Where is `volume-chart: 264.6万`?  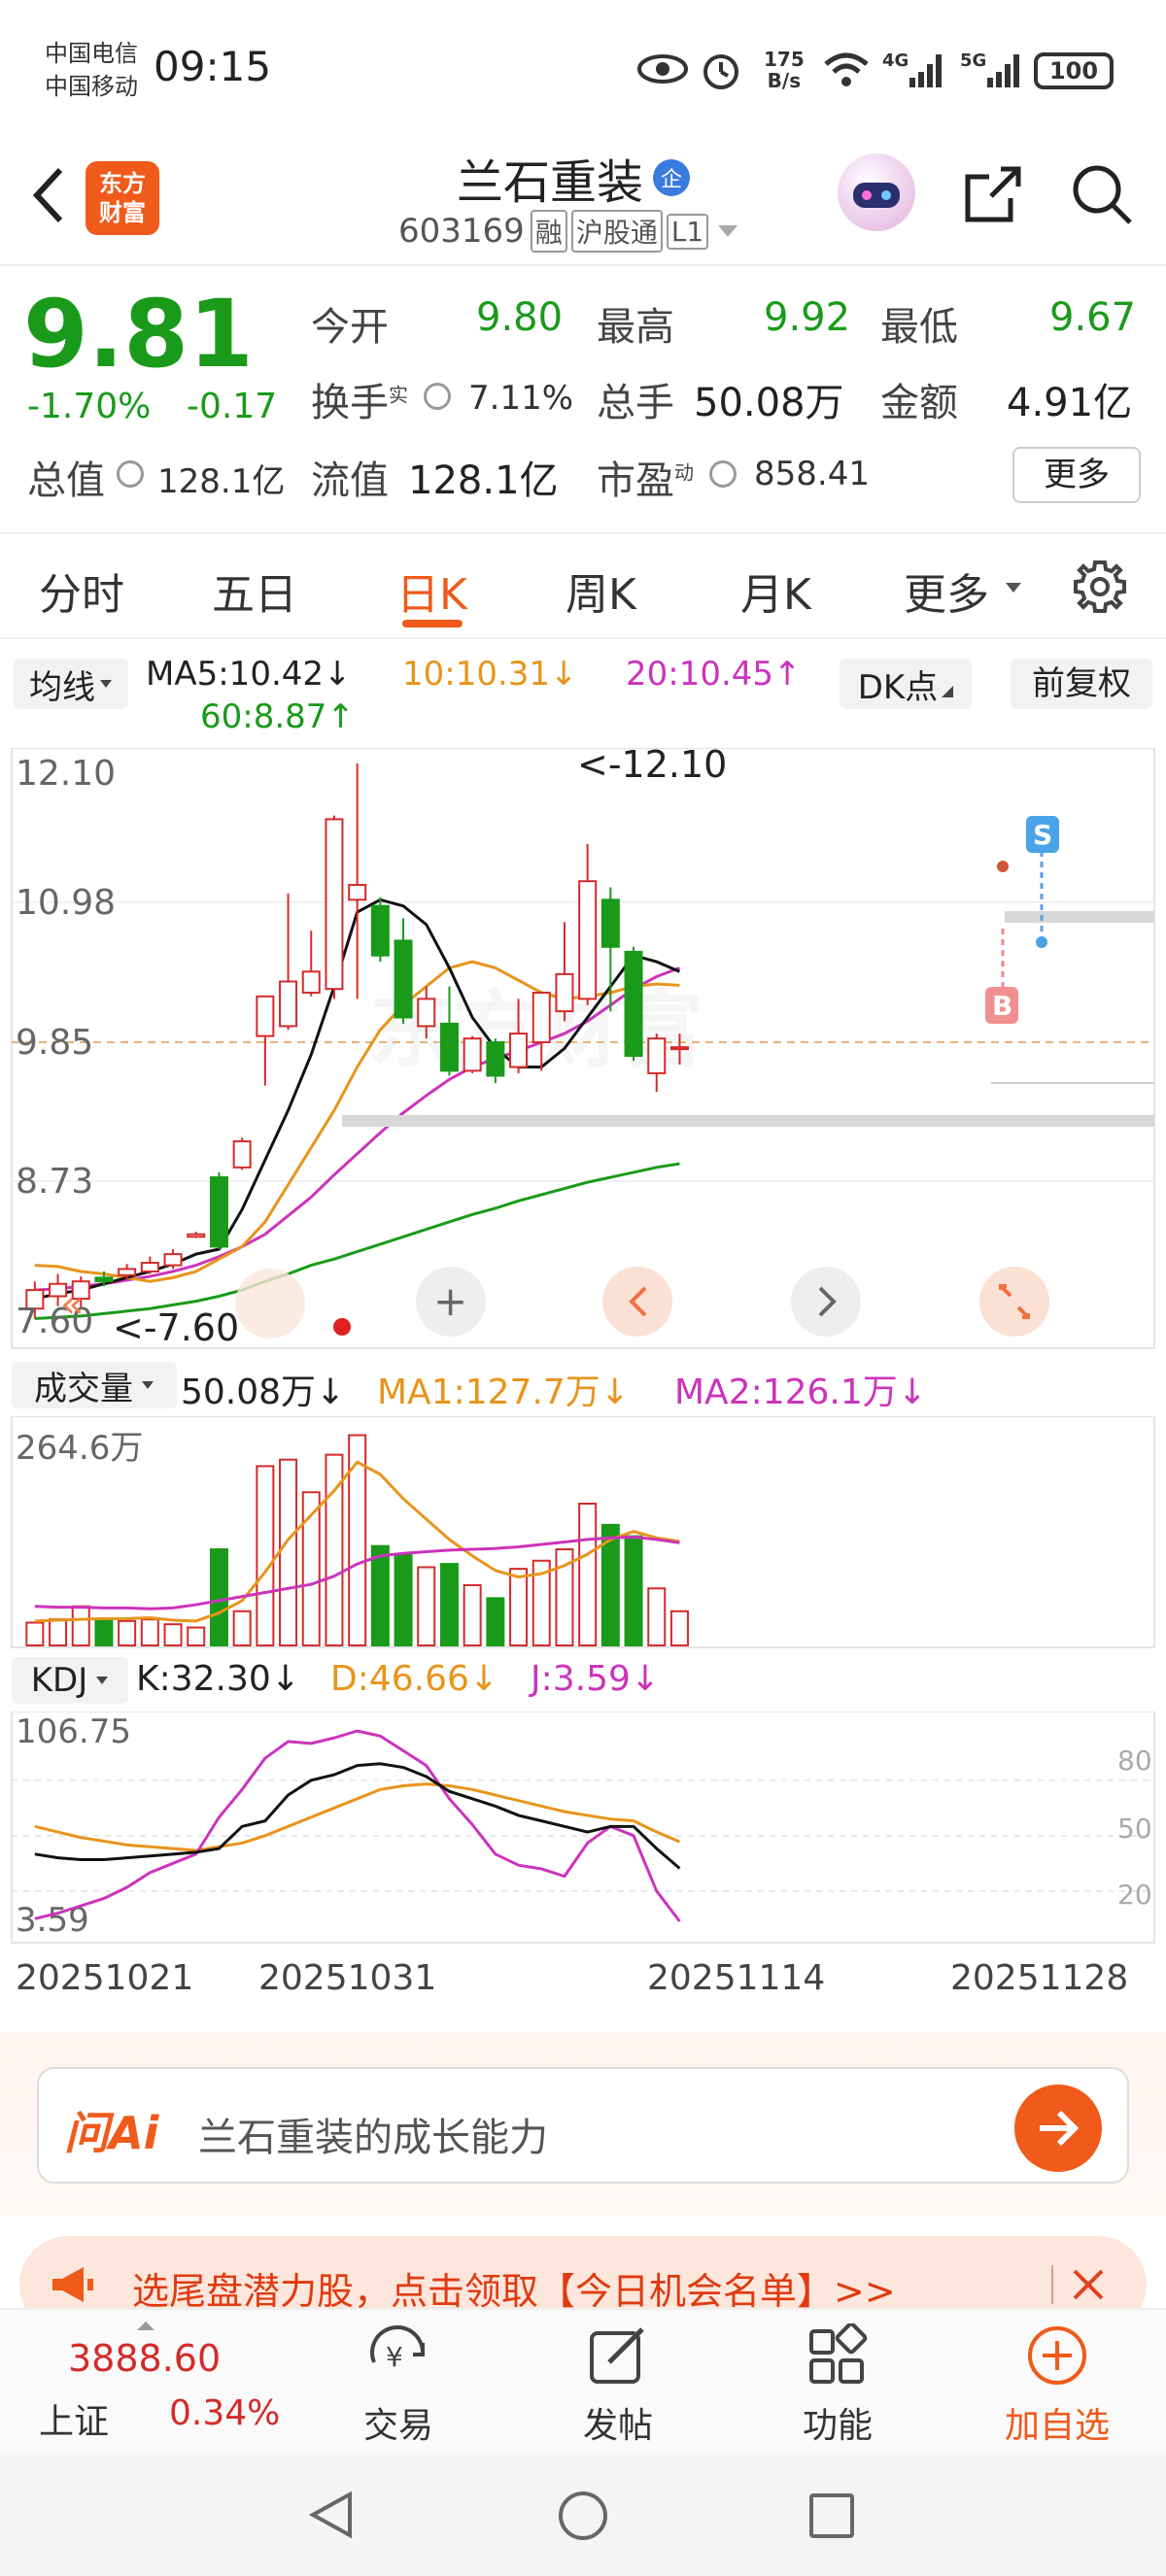
volume-chart: 264.6万 is located at coordinates (583, 1532).